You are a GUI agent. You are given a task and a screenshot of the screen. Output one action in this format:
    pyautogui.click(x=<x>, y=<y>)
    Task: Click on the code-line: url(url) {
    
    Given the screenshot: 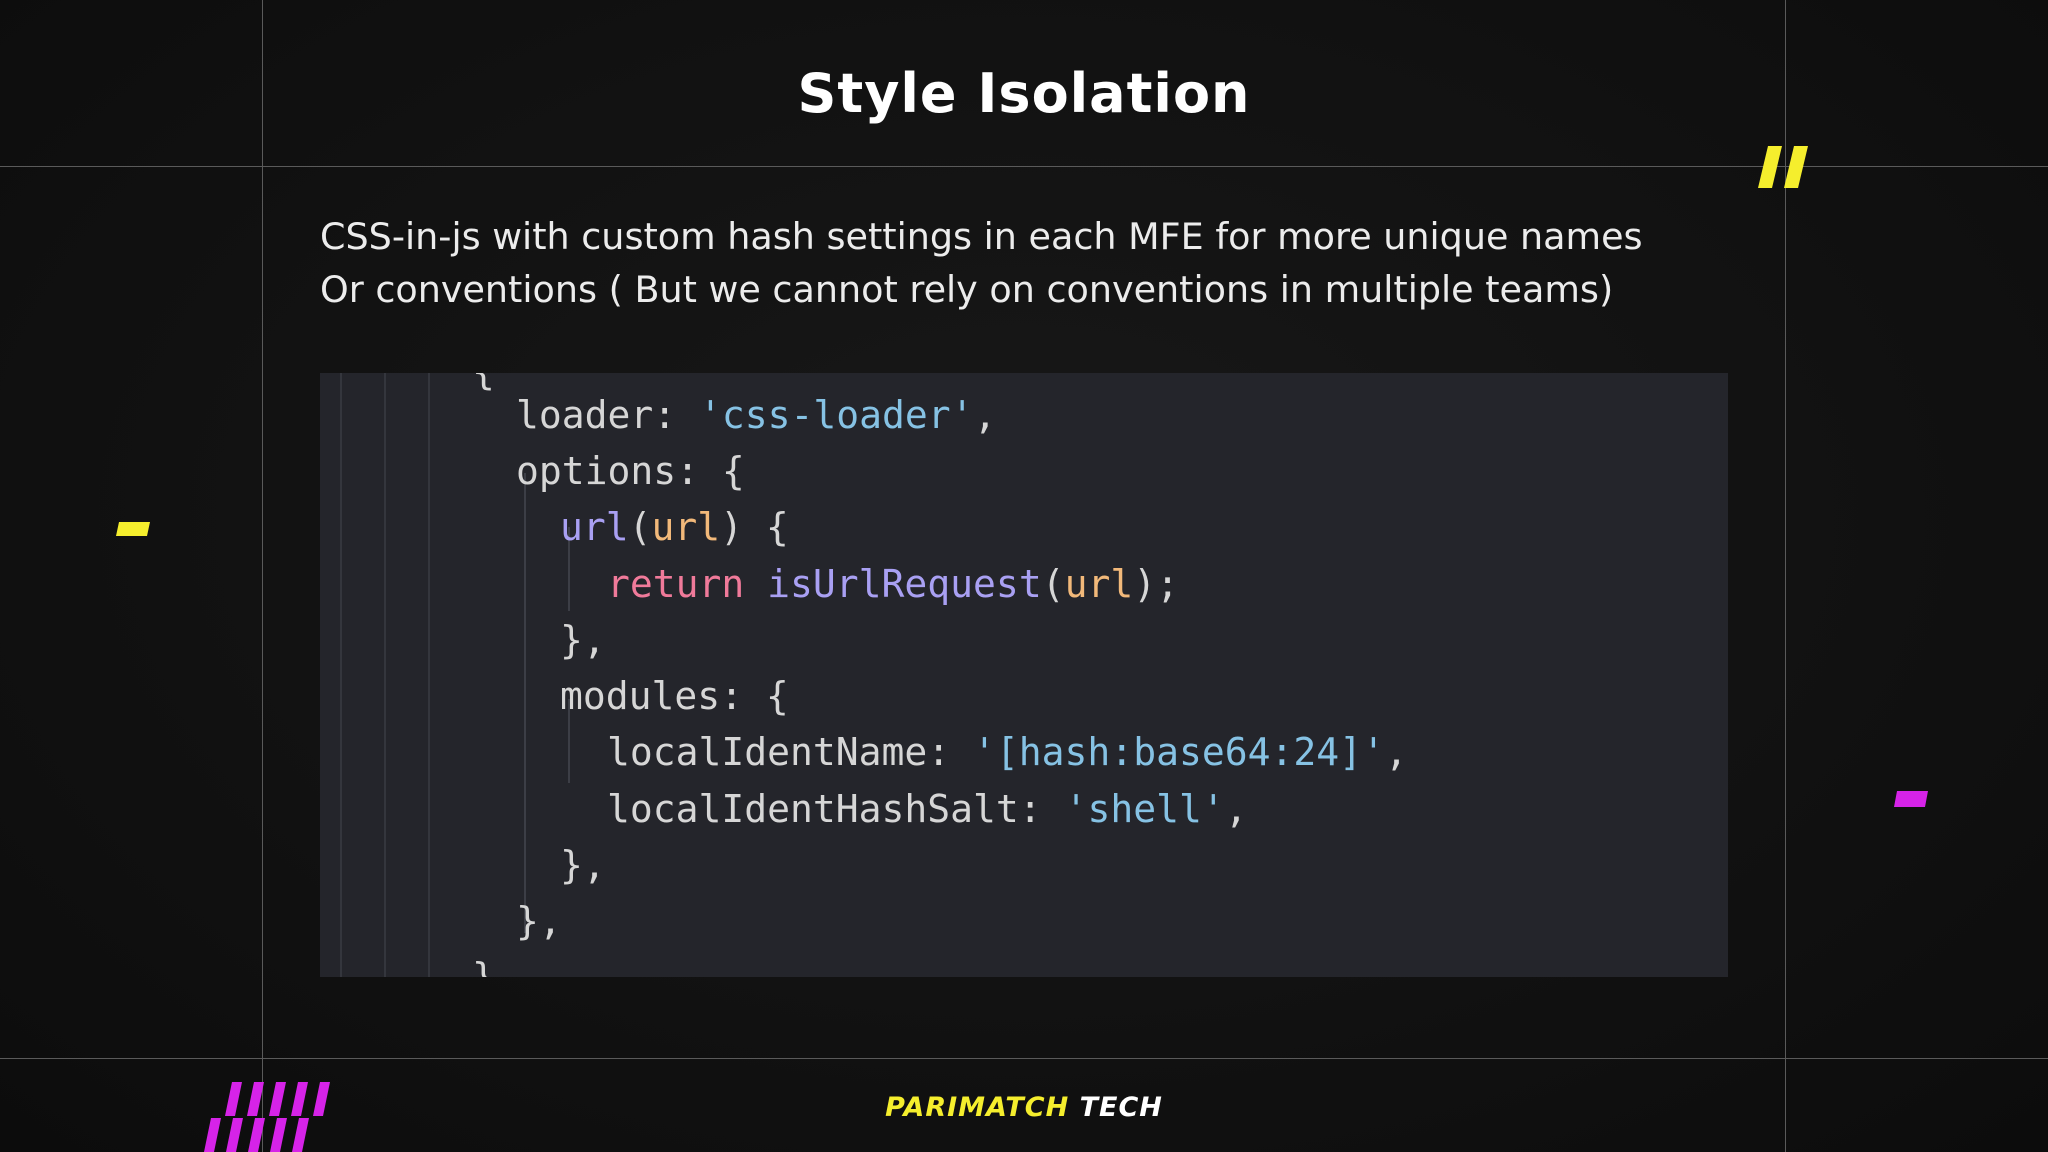 What is the action you would take?
    pyautogui.click(x=674, y=527)
    